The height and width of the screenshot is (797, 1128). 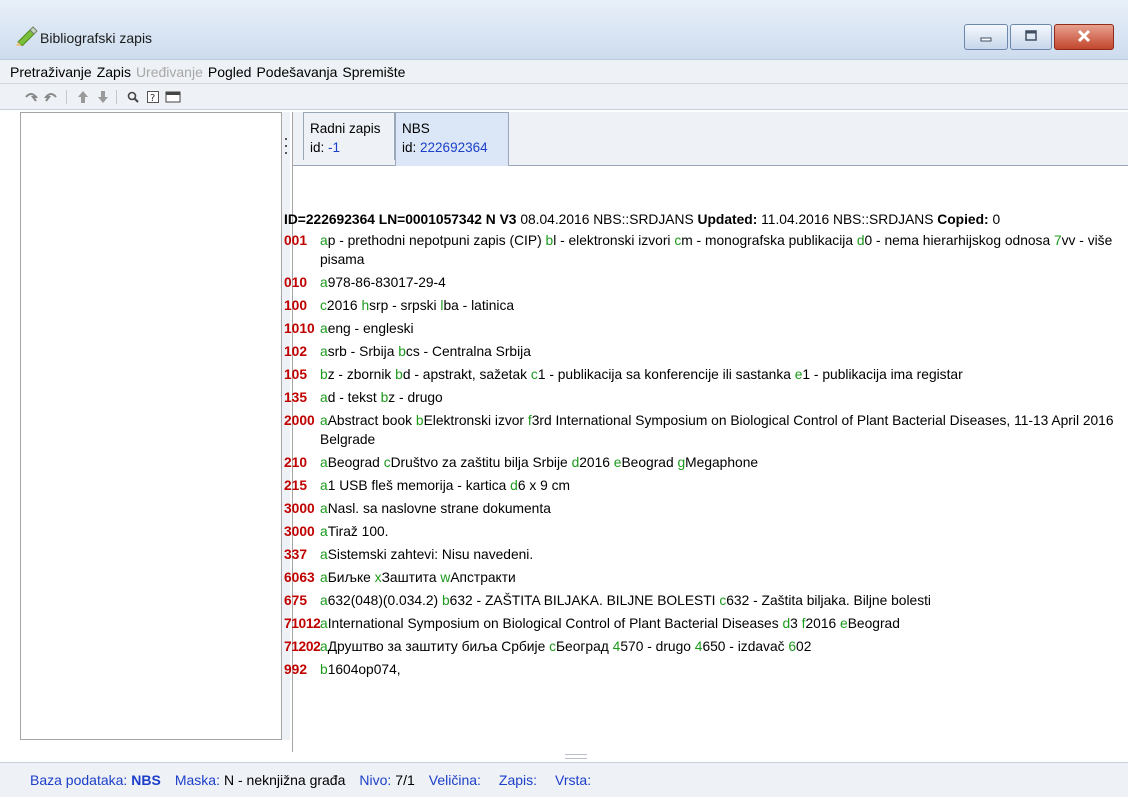 What do you see at coordinates (296, 397) in the screenshot?
I see `field-tag: 135` at bounding box center [296, 397].